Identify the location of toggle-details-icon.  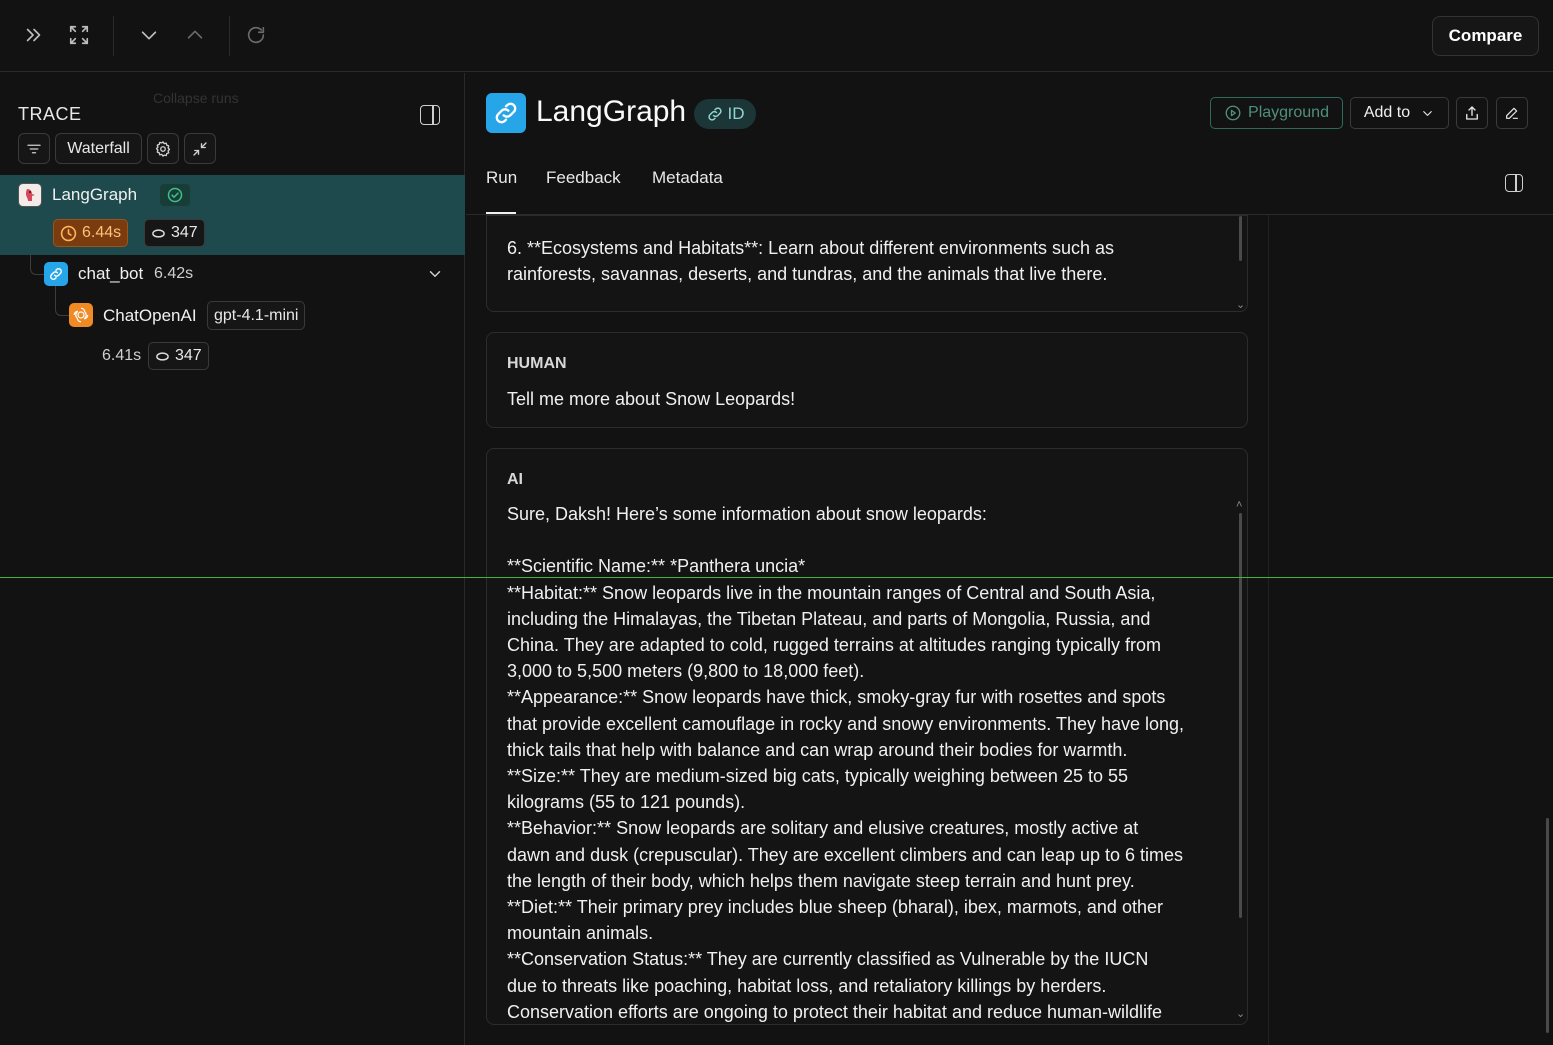
(1514, 183).